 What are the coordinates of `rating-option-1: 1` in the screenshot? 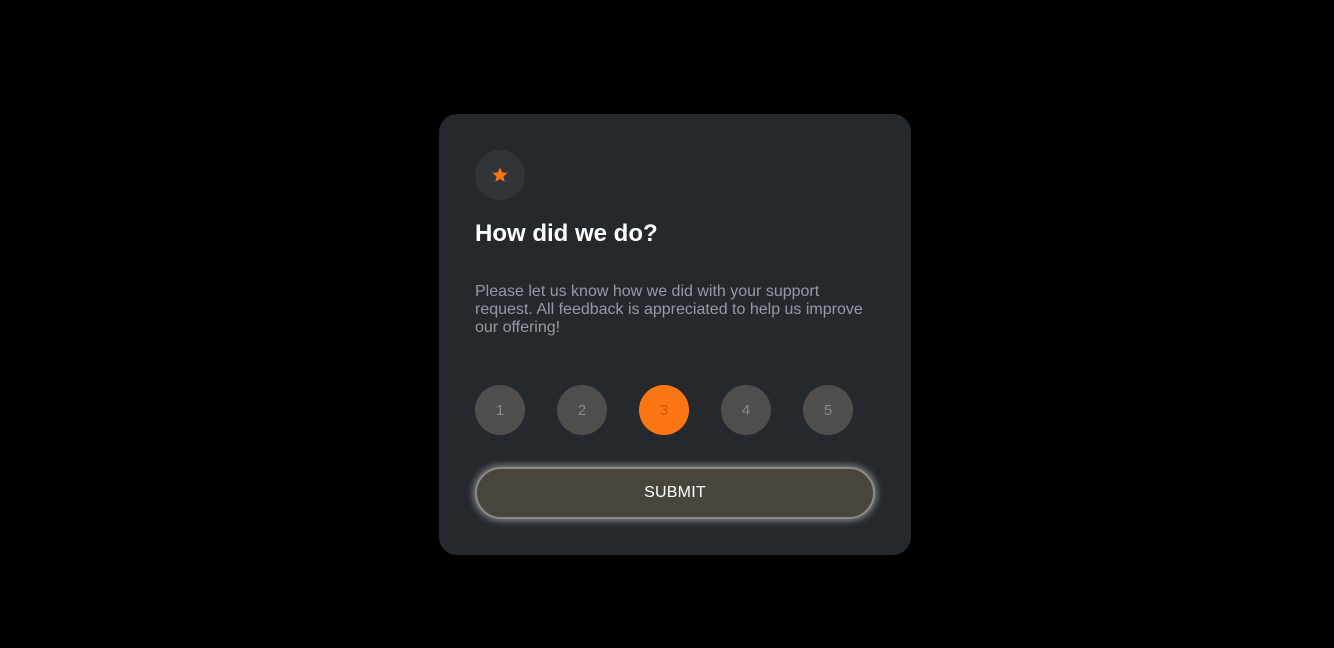 It's located at (500, 410).